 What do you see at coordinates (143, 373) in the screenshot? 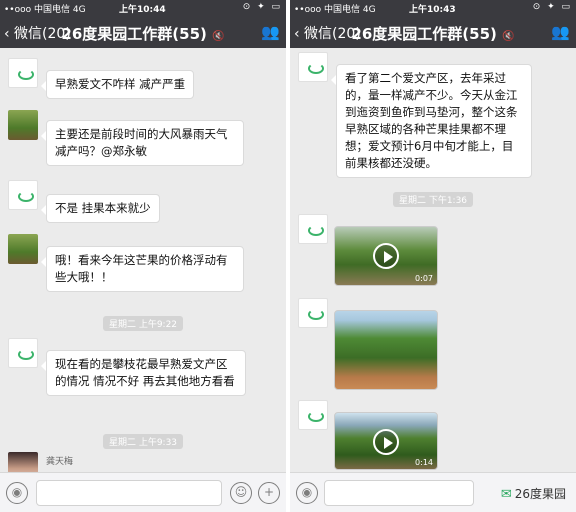
I see `message-bubble: 现在看的是攀枝花最早熟爱文产区的情况 情况不好 再去其他地方看看` at bounding box center [143, 373].